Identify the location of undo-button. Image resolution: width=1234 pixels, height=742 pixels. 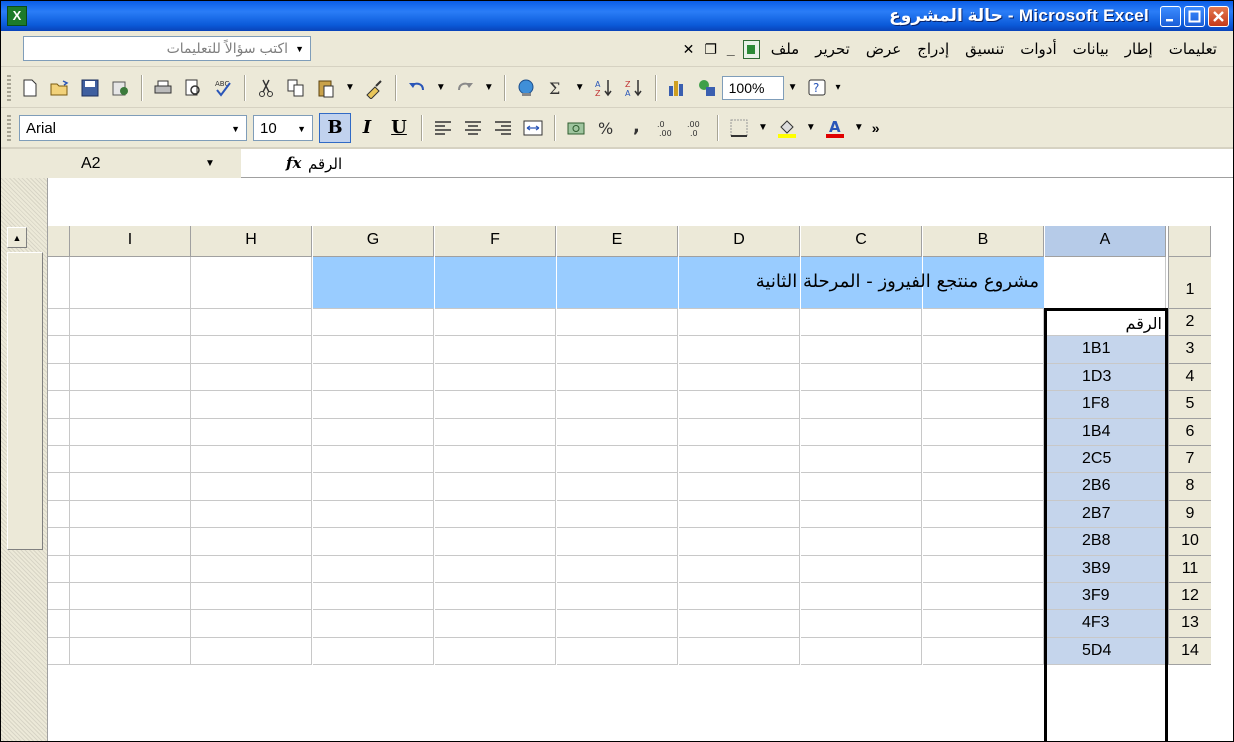
(417, 88).